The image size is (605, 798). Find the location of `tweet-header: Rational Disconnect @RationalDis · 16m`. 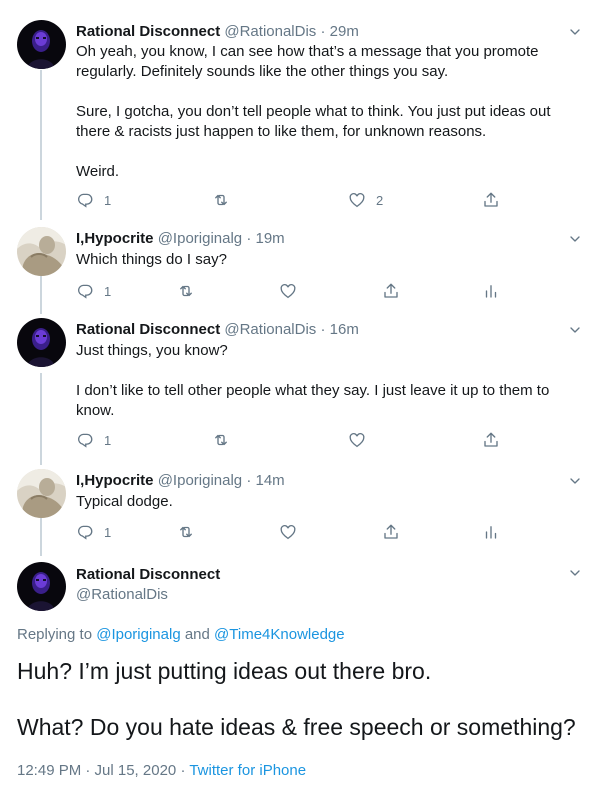

tweet-header: Rational Disconnect @RationalDis · 16m is located at coordinates (217, 330).